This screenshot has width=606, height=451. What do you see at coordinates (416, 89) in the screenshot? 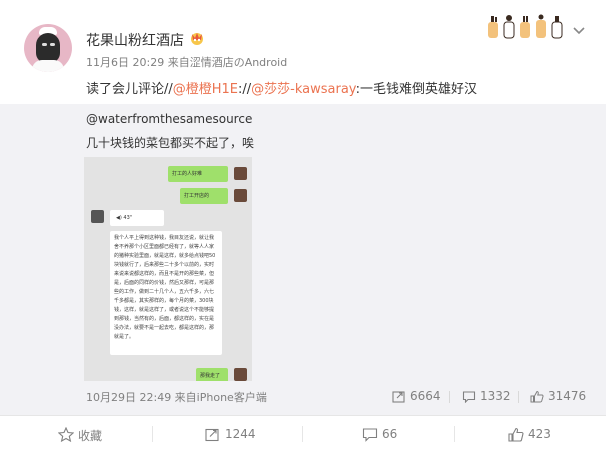
I see `post-text-suffix: :一毛钱难倒英雄好汉` at bounding box center [416, 89].